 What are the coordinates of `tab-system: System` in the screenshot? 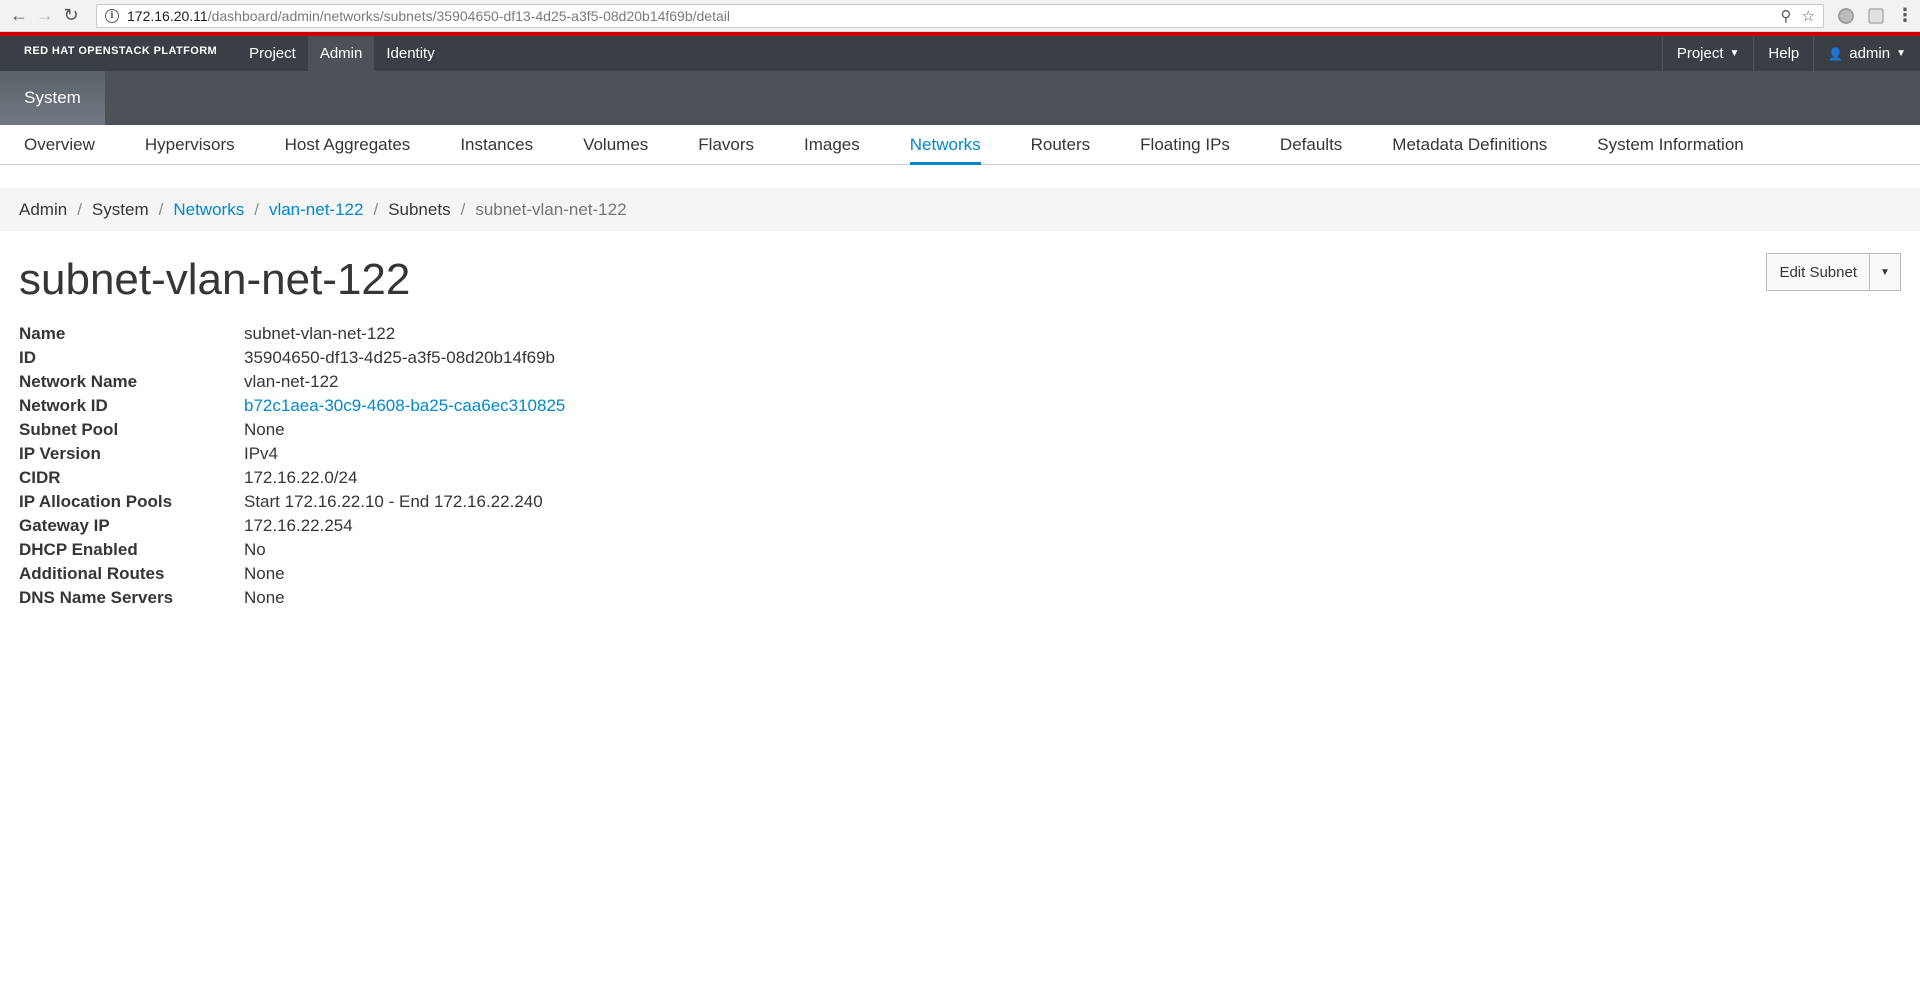 It's located at (52, 98).